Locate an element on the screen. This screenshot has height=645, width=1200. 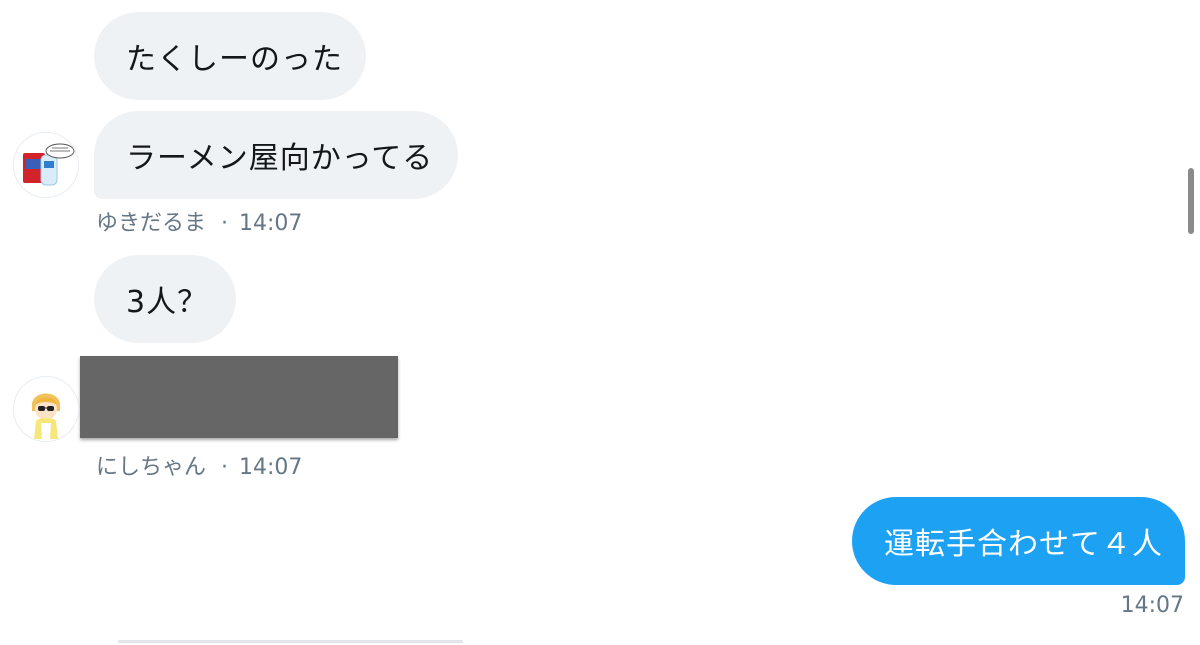
message-meta: ゆきだるま · 14:07 is located at coordinates (199, 221).